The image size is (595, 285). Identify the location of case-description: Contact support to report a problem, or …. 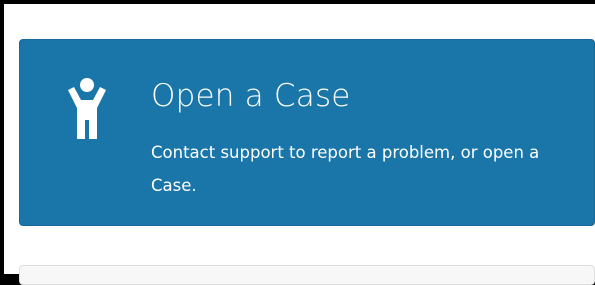
(345, 169).